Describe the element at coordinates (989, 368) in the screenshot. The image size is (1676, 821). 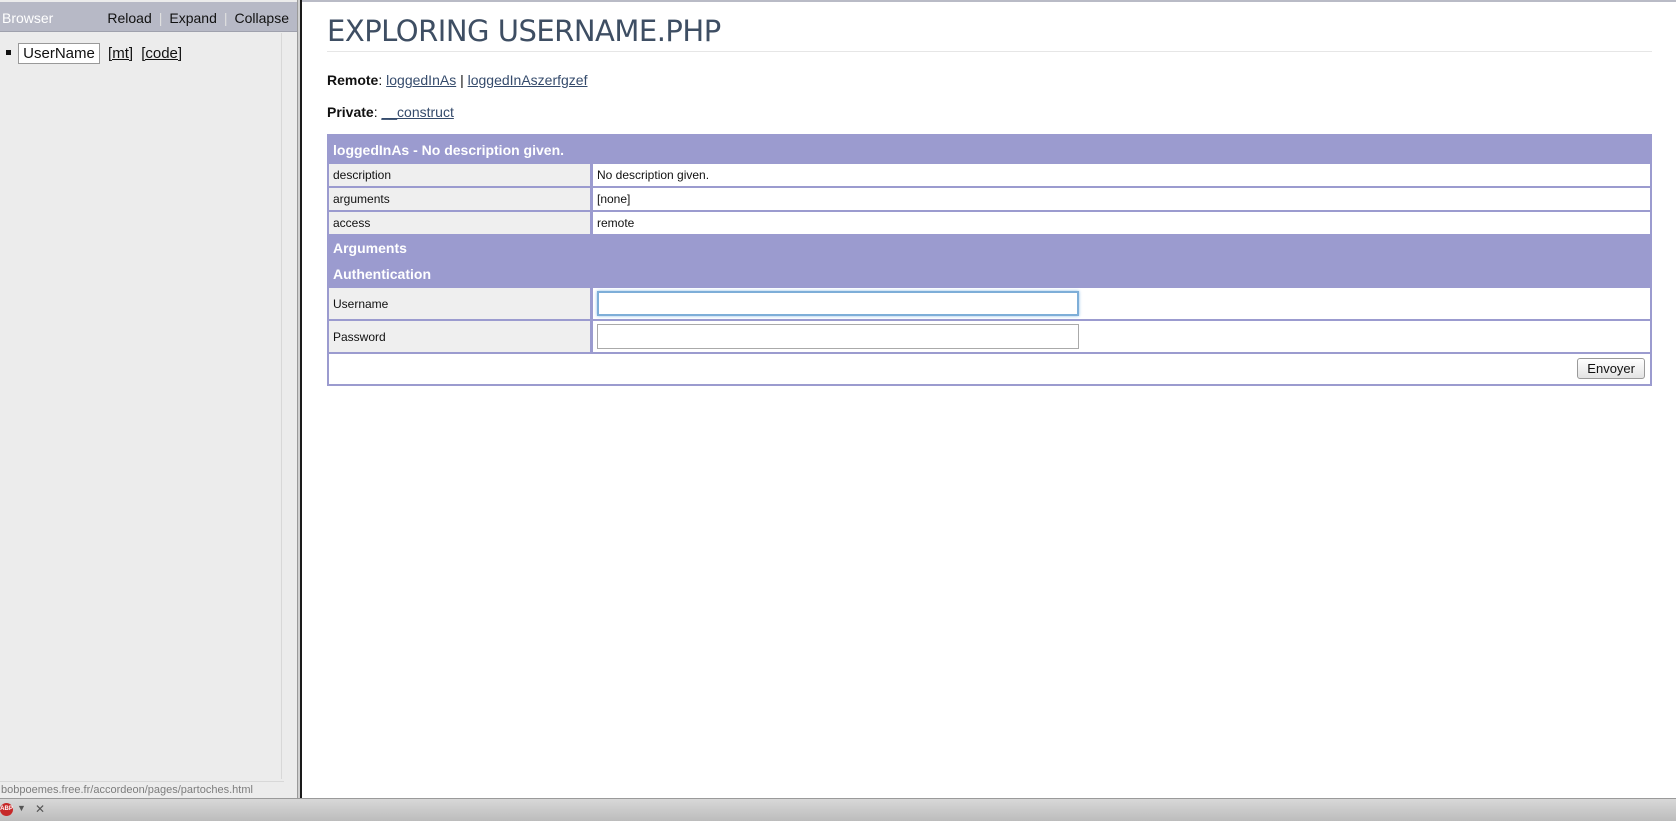
I see `submit-row: Envoyer` at that location.